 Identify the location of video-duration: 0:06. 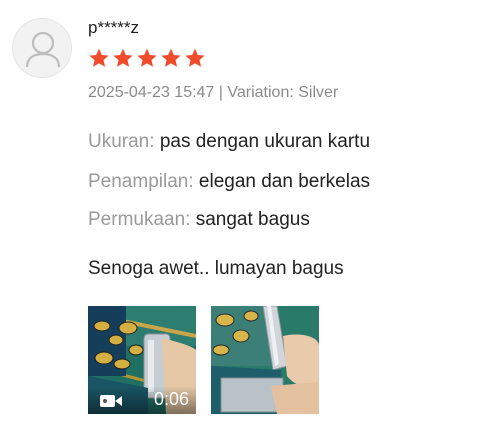
(171, 399).